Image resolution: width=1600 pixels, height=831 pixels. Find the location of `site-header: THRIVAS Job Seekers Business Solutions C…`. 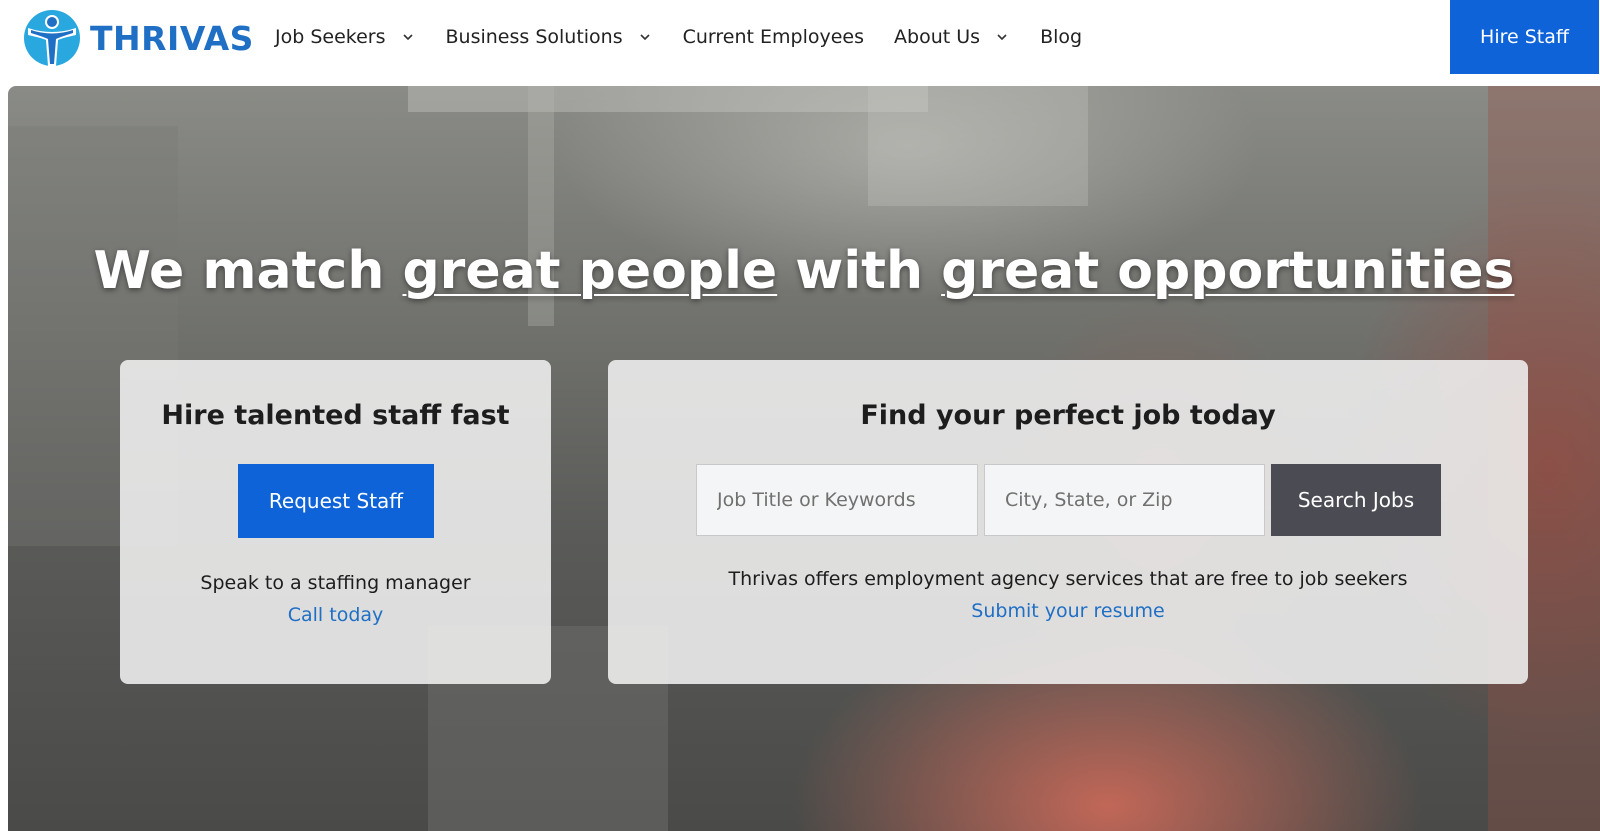

site-header: THRIVAS Job Seekers Business Solutions C… is located at coordinates (800, 43).